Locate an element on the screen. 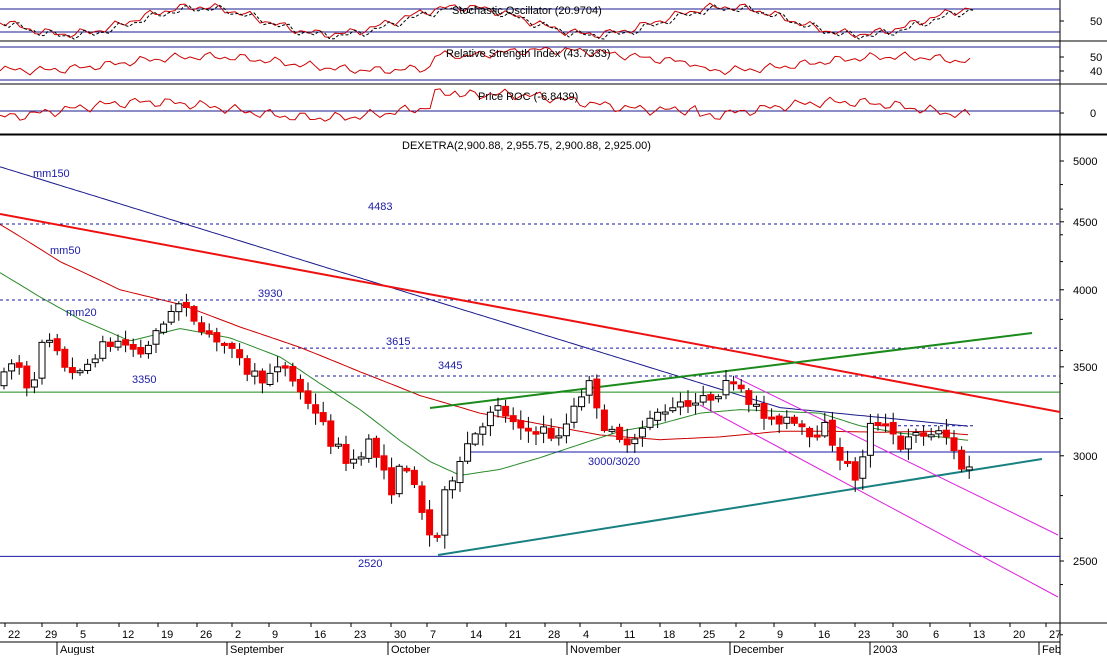  day-tick-label: 22 is located at coordinates (14, 635).